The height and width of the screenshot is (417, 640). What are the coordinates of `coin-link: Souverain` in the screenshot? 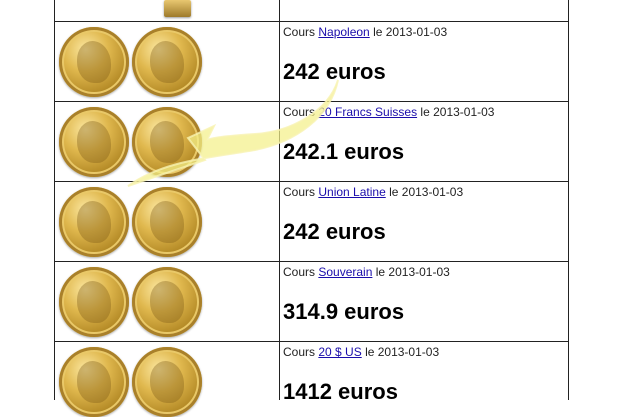 It's located at (345, 272).